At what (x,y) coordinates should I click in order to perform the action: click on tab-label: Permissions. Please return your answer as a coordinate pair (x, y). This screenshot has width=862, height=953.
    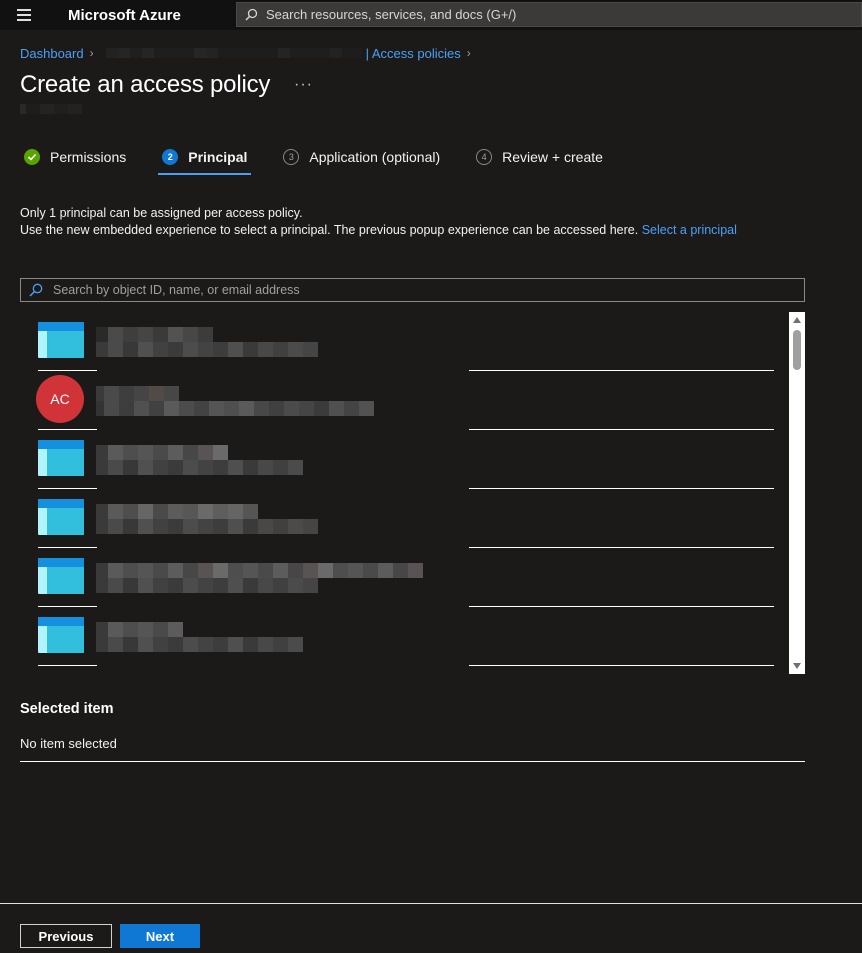
    Looking at the image, I should click on (88, 157).